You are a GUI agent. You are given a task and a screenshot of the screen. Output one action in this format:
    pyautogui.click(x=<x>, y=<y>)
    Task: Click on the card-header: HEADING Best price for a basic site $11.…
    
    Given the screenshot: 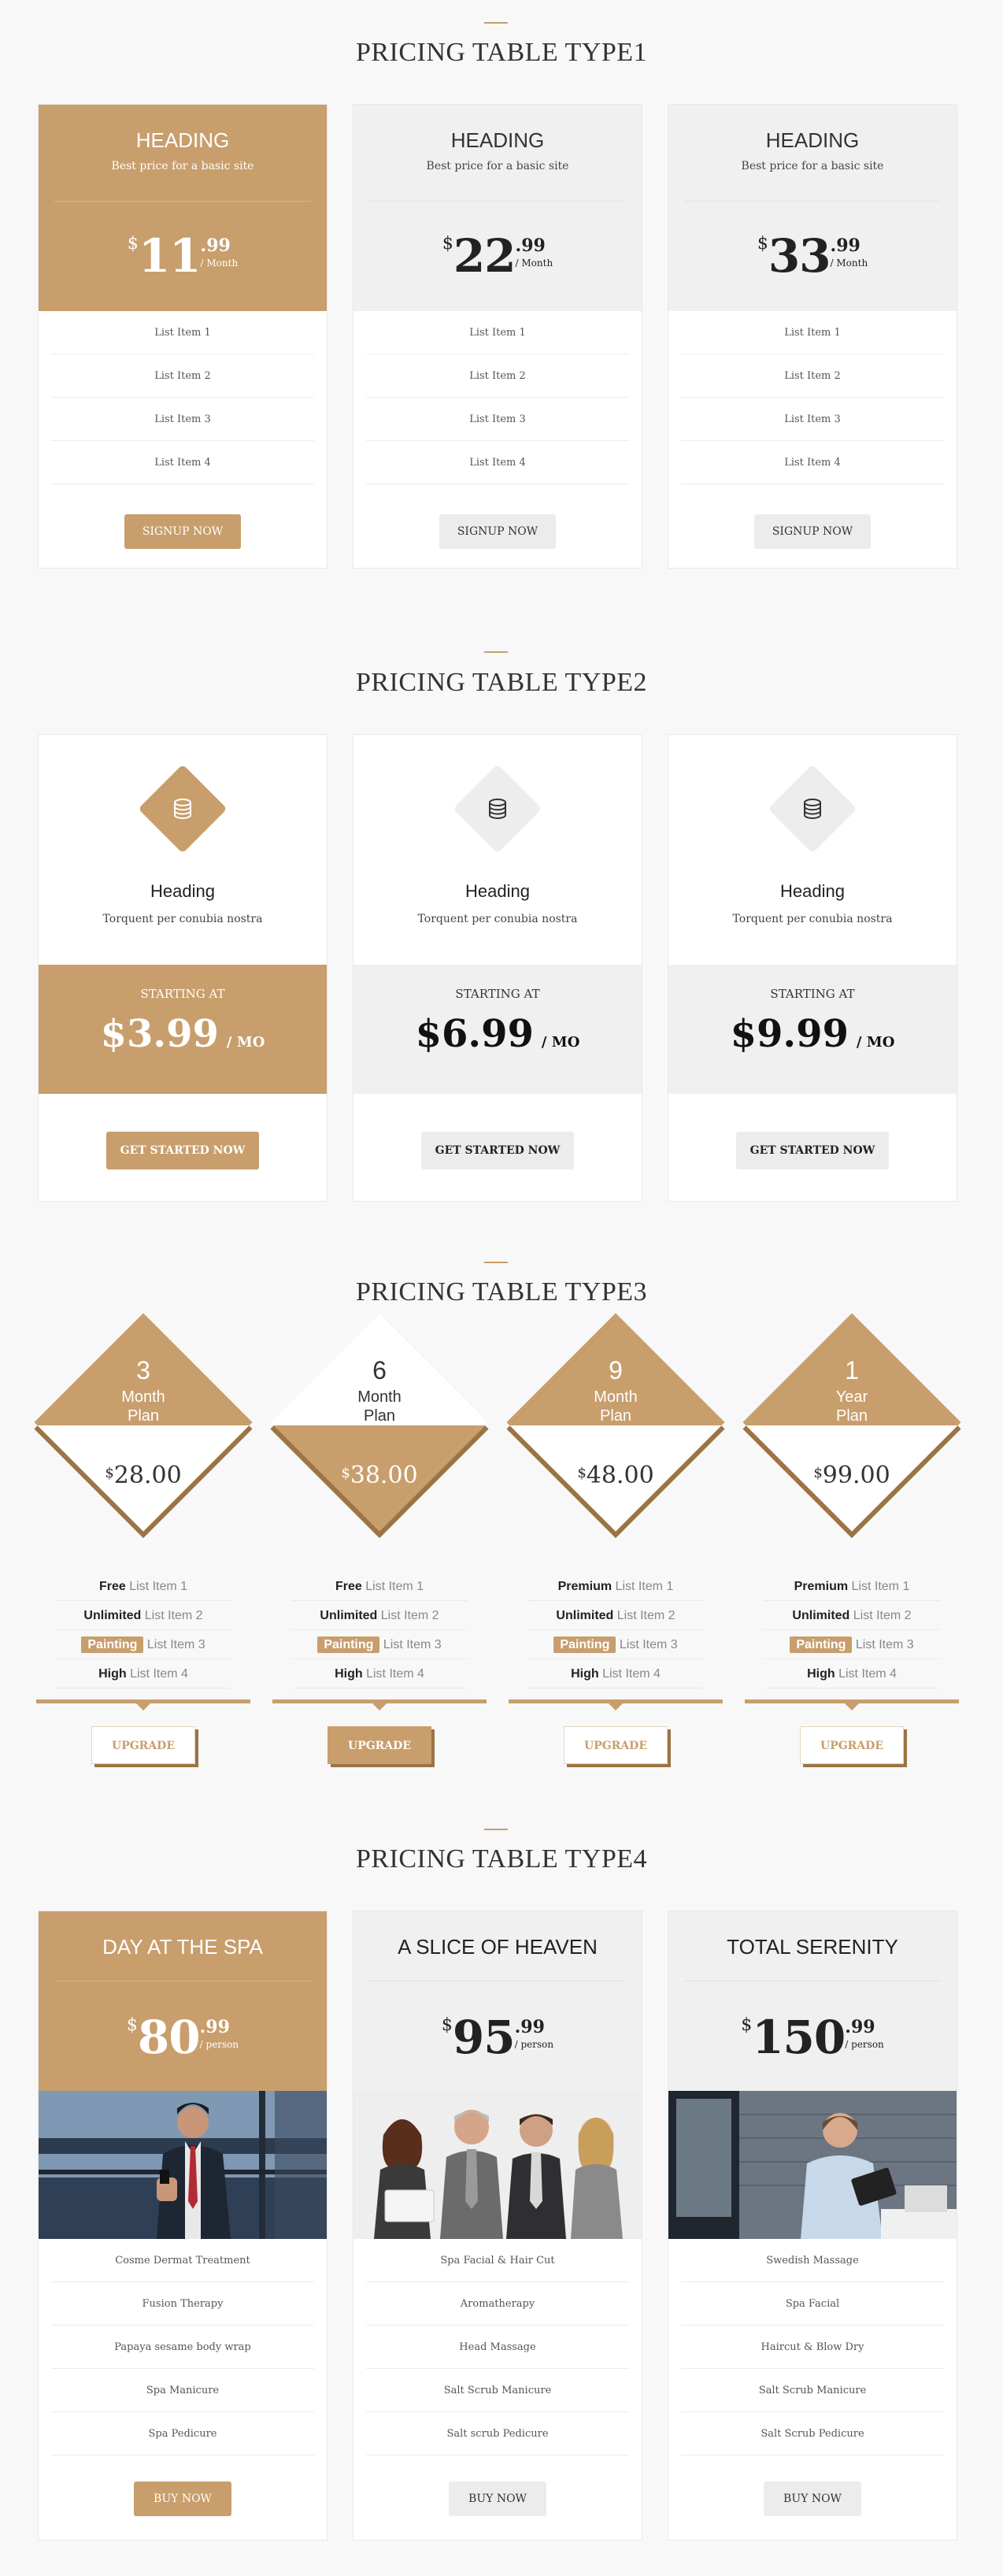 What is the action you would take?
    pyautogui.click(x=183, y=208)
    